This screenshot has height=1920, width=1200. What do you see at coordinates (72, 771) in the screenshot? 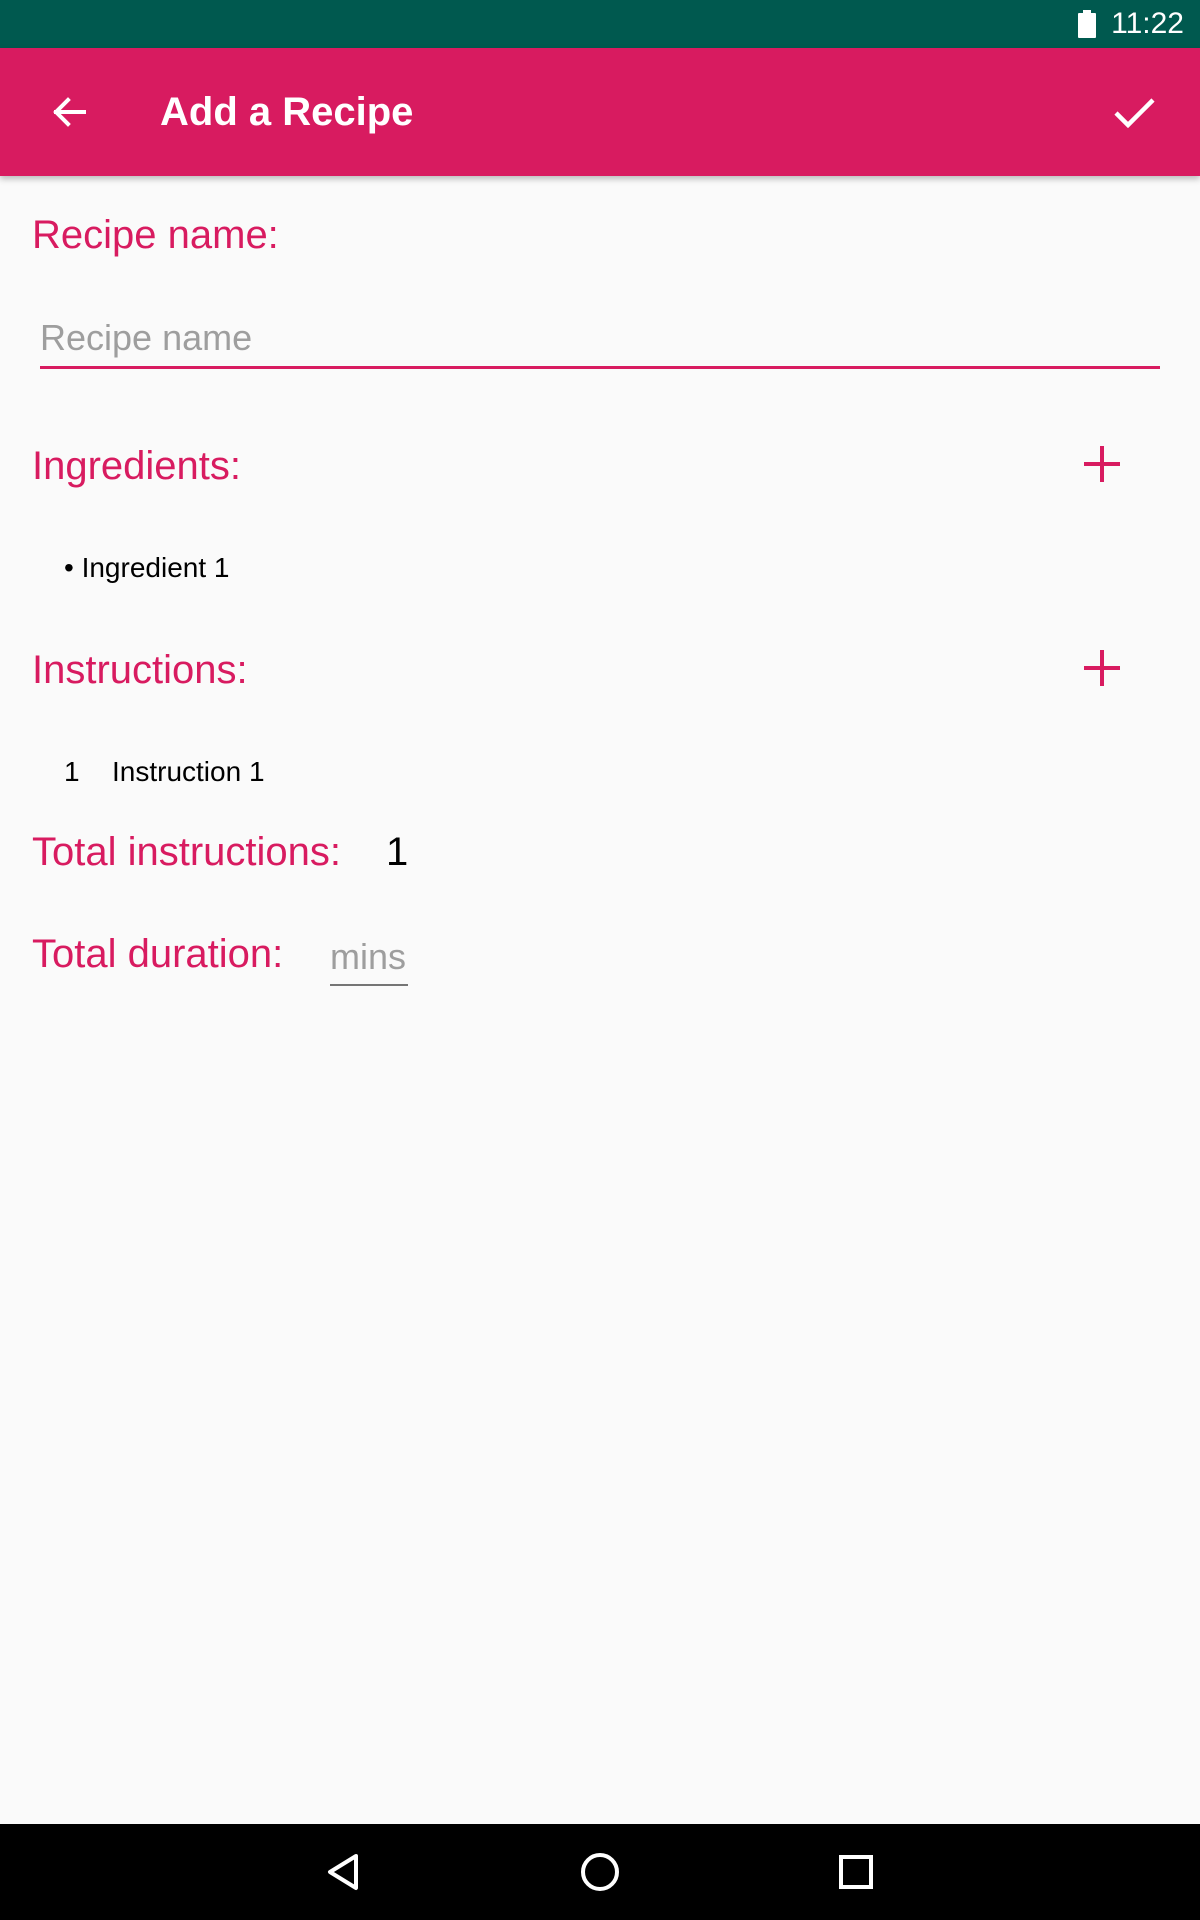
I see `instruction-number: 1` at bounding box center [72, 771].